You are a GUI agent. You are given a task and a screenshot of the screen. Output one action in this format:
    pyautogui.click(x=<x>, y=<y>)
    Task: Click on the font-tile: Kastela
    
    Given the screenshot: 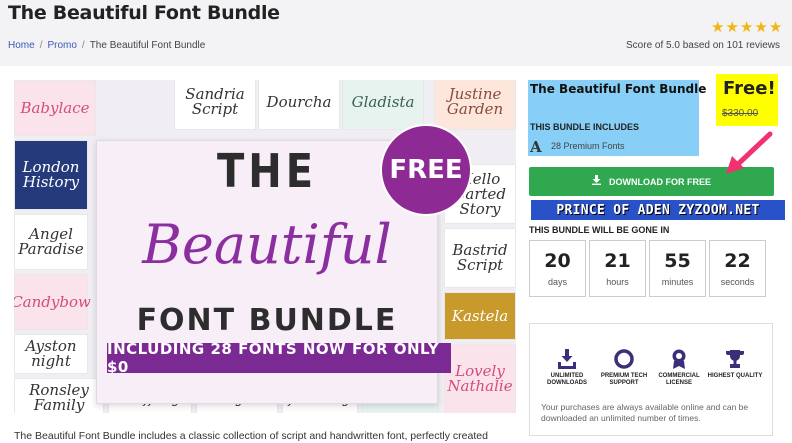 What is the action you would take?
    pyautogui.click(x=480, y=316)
    